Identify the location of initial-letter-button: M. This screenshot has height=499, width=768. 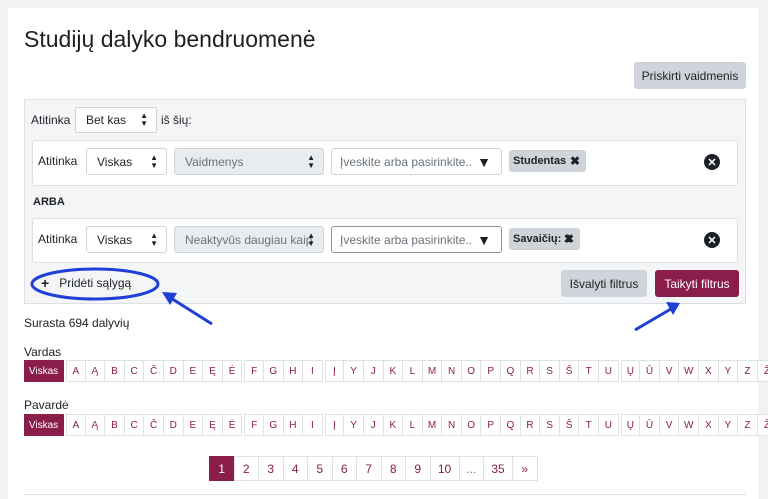
(432, 425).